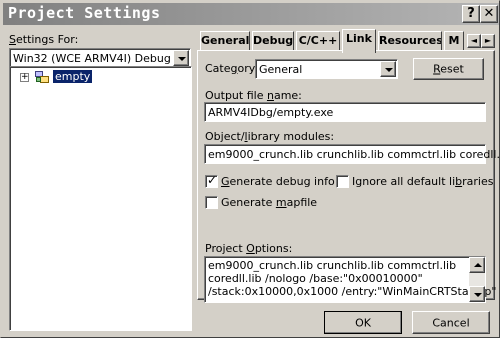 This screenshot has width=500, height=338. Describe the element at coordinates (410, 41) in the screenshot. I see `tab-resources: Resources` at that location.